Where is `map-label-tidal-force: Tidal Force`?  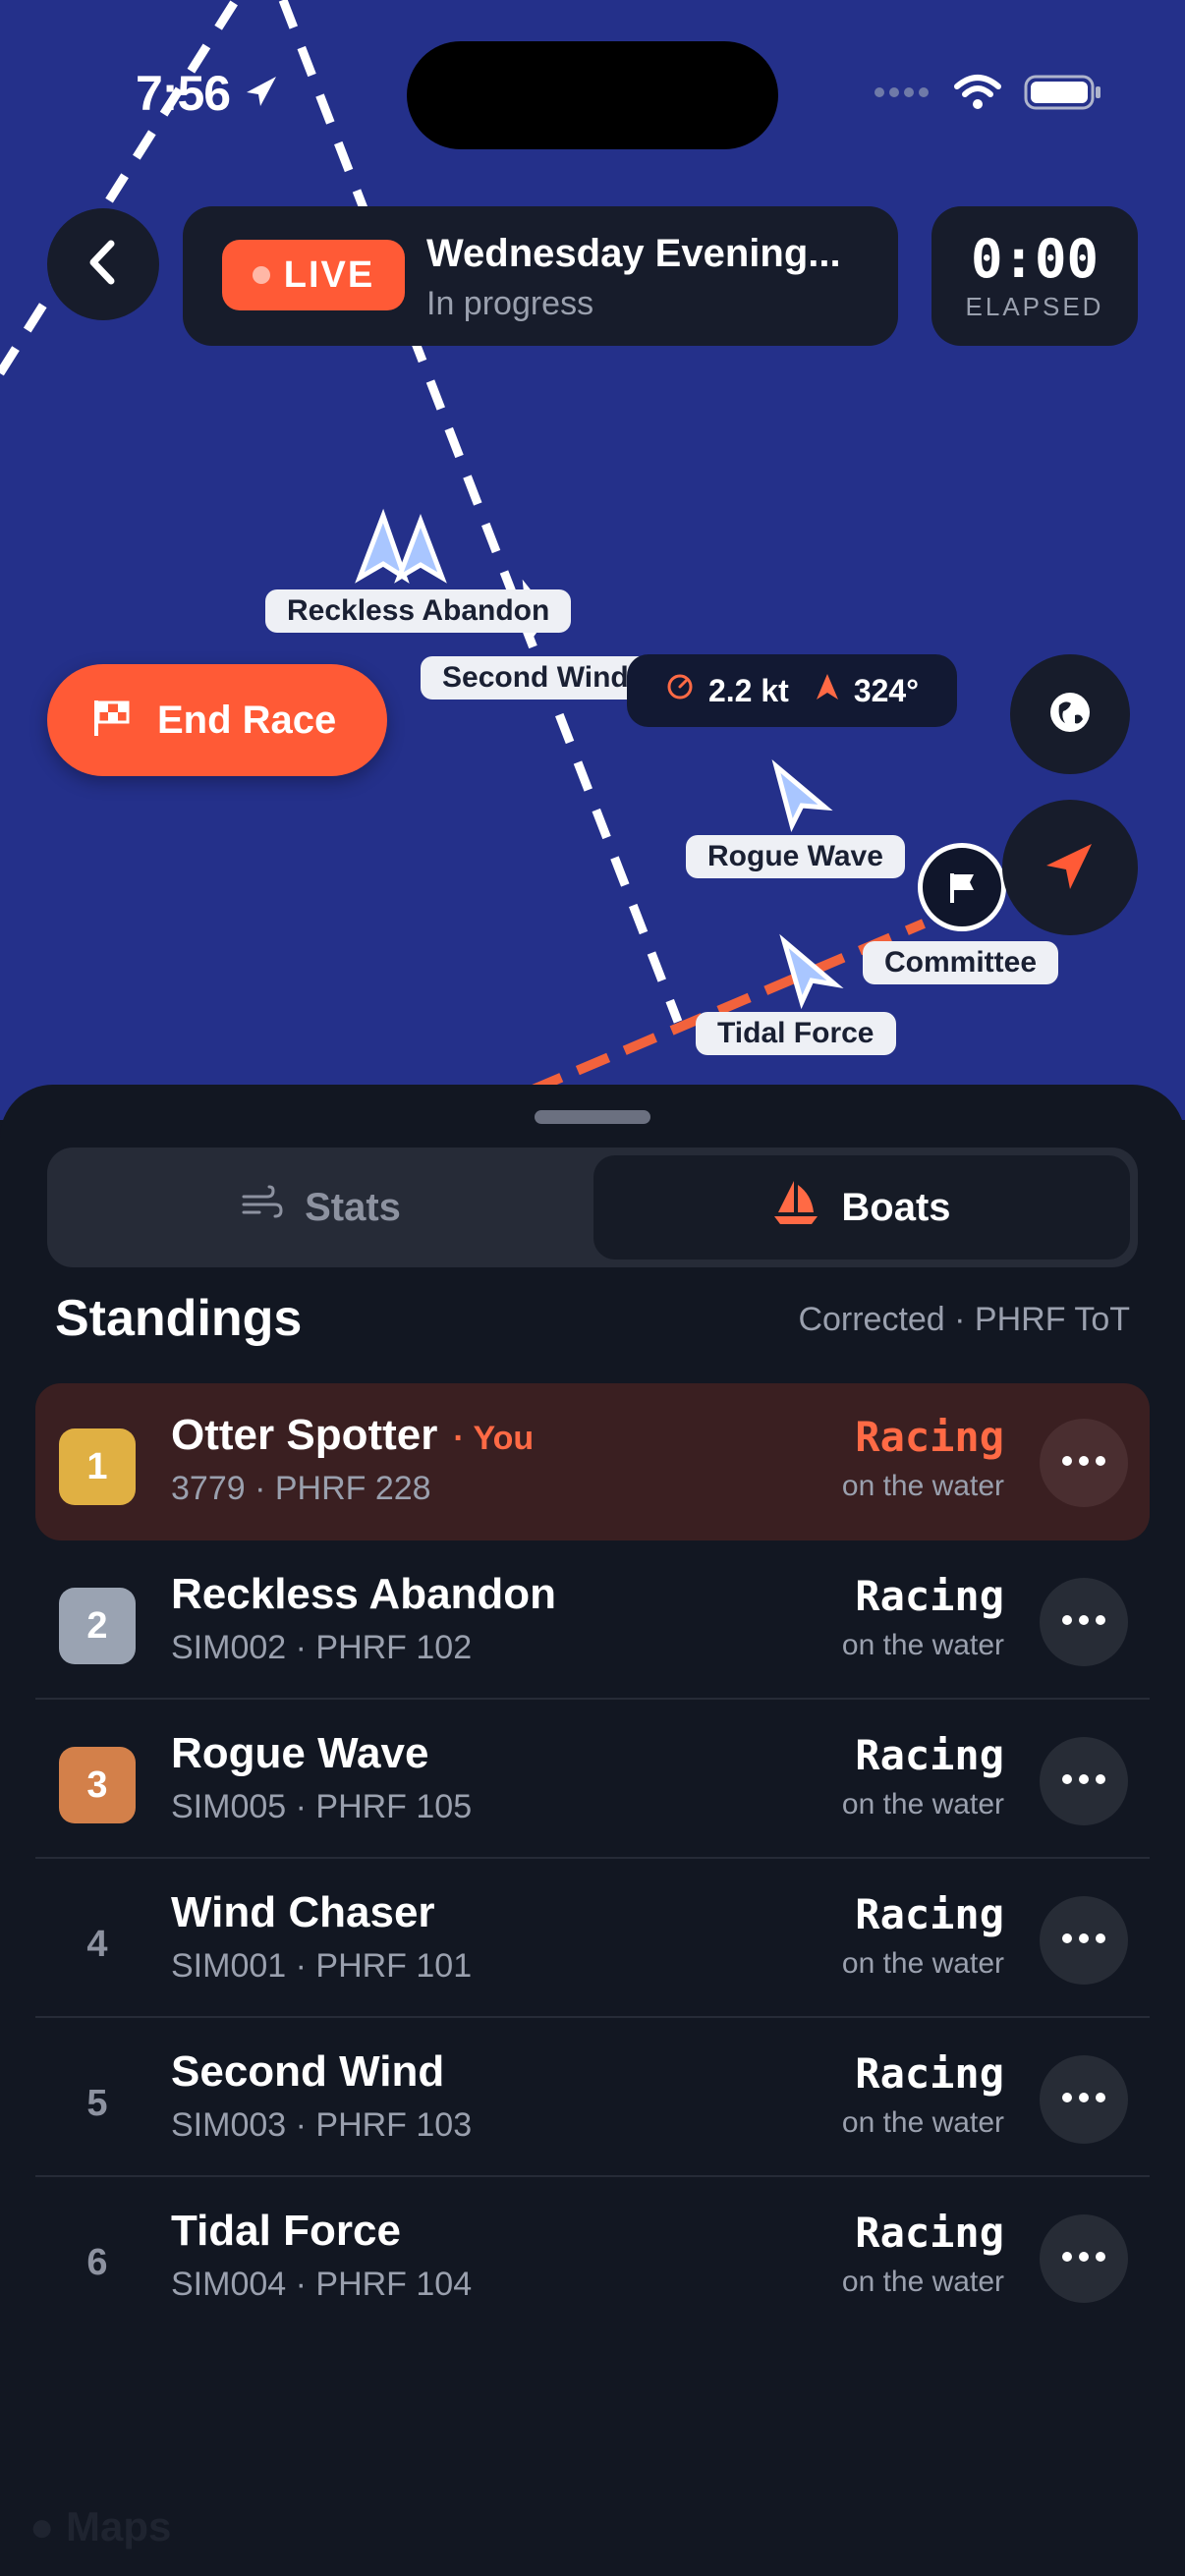 map-label-tidal-force: Tidal Force is located at coordinates (796, 1033).